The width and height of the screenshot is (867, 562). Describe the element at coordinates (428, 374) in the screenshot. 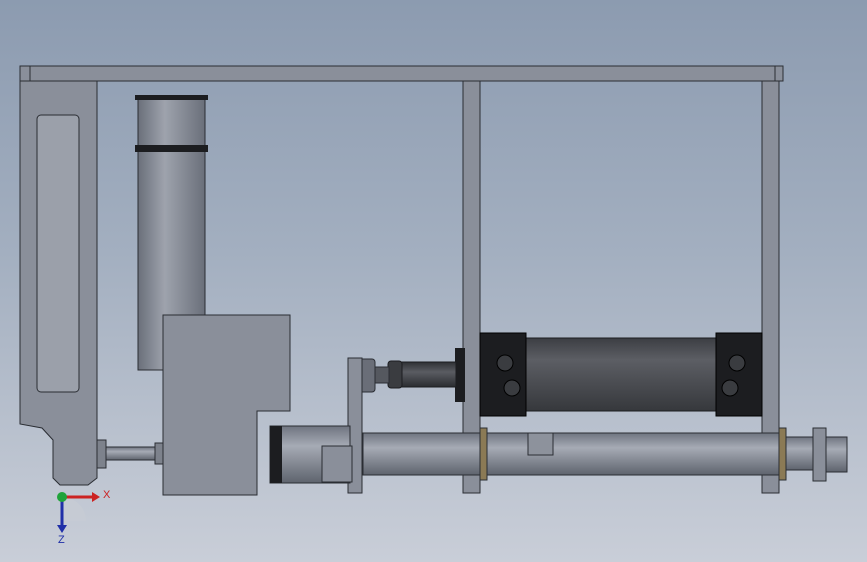

I see `piston-rod` at that location.